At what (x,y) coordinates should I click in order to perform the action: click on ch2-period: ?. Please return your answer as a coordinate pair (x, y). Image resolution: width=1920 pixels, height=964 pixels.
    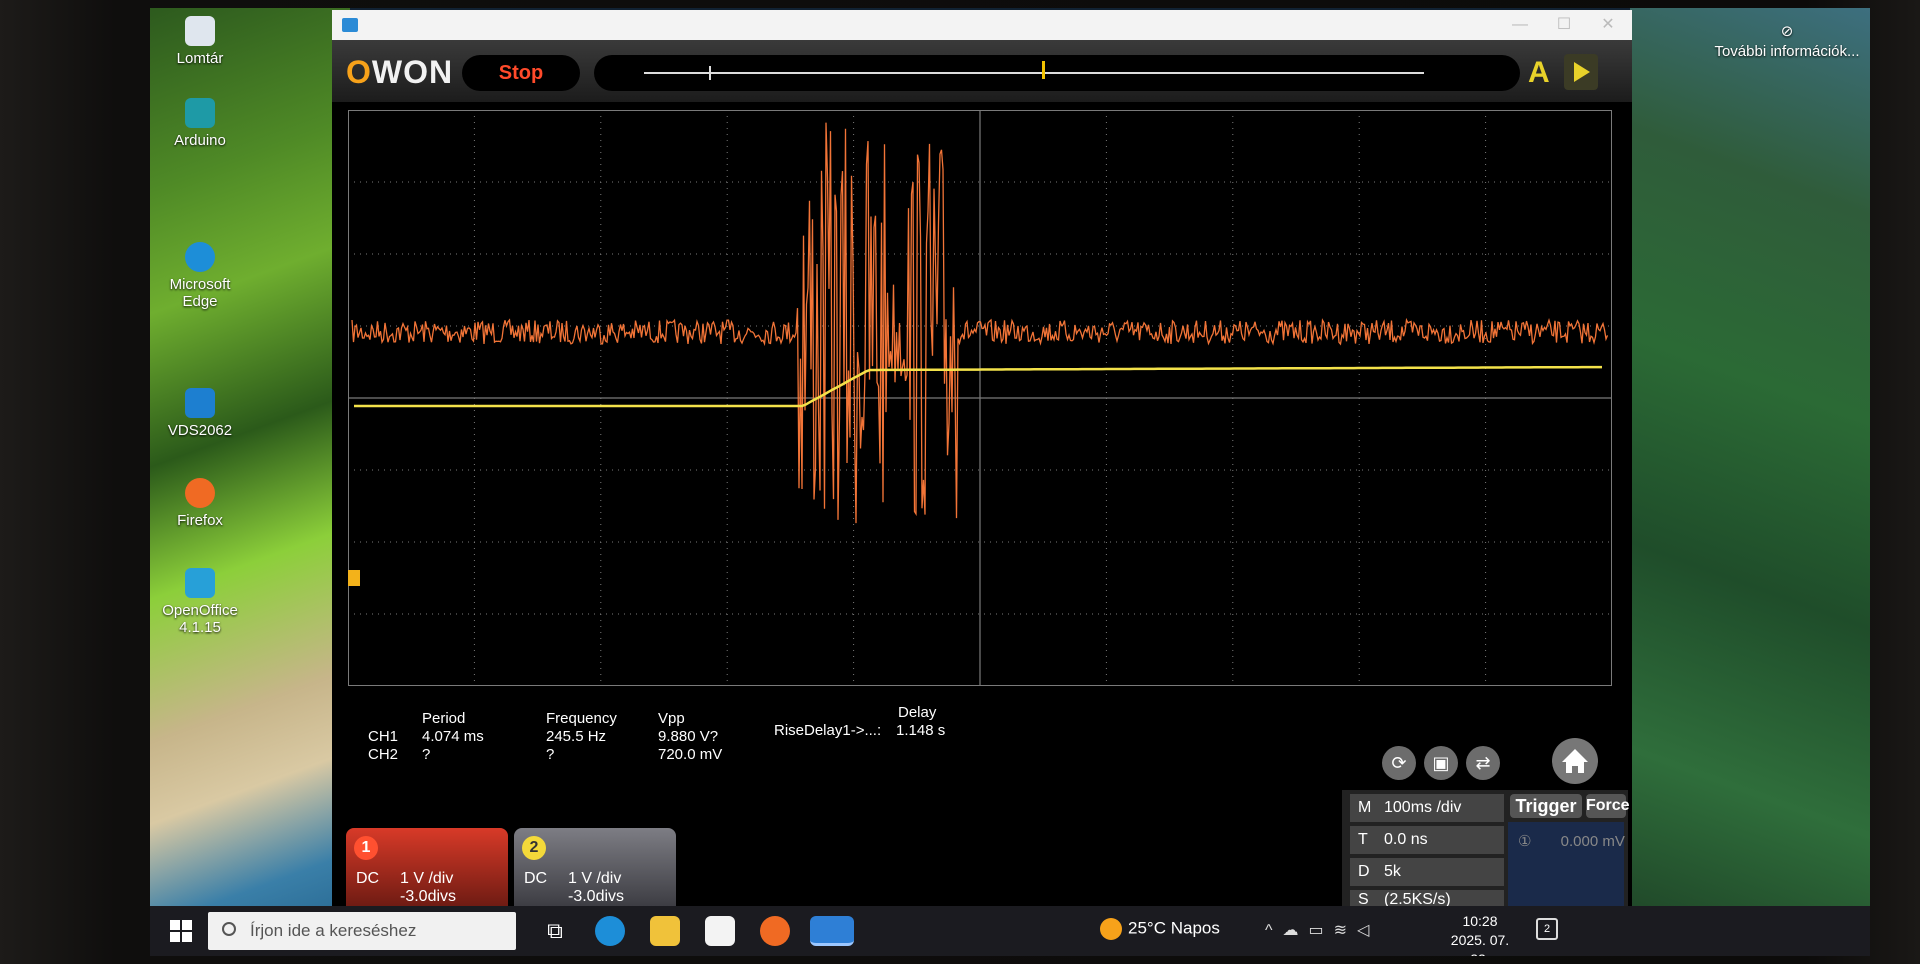
    Looking at the image, I should click on (426, 754).